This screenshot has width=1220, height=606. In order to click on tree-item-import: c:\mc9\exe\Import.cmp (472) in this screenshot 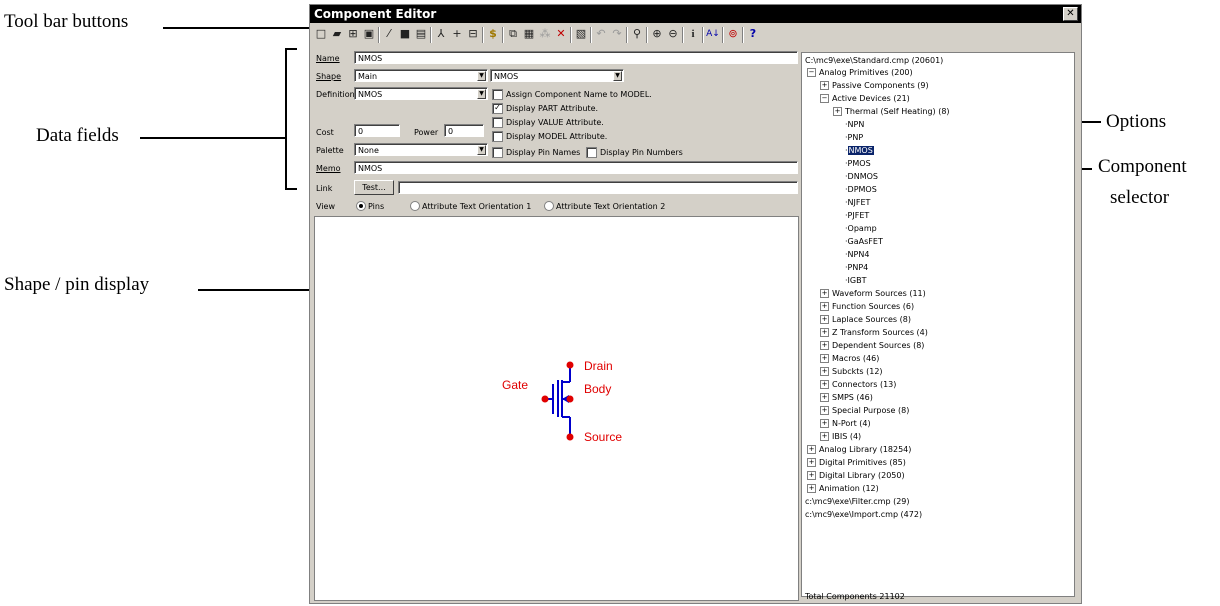, I will do `click(863, 515)`.